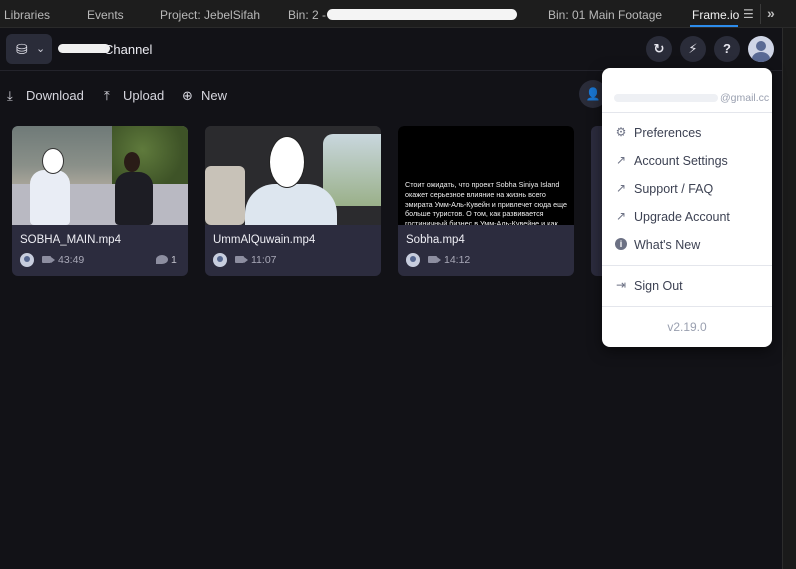  I want to click on asset-name: Sobha.mp4, so click(435, 240).